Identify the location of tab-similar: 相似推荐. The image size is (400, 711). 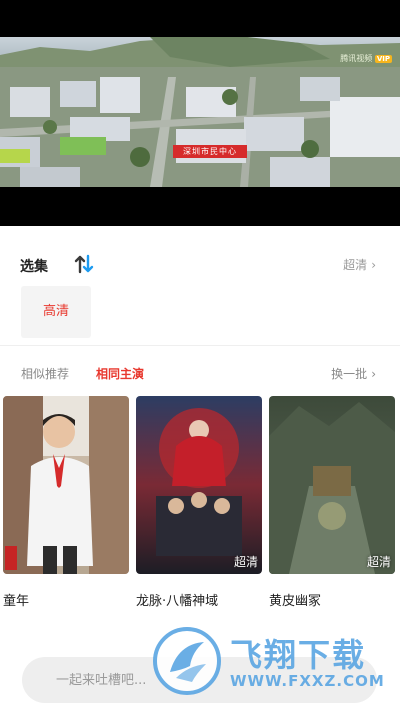
(45, 373).